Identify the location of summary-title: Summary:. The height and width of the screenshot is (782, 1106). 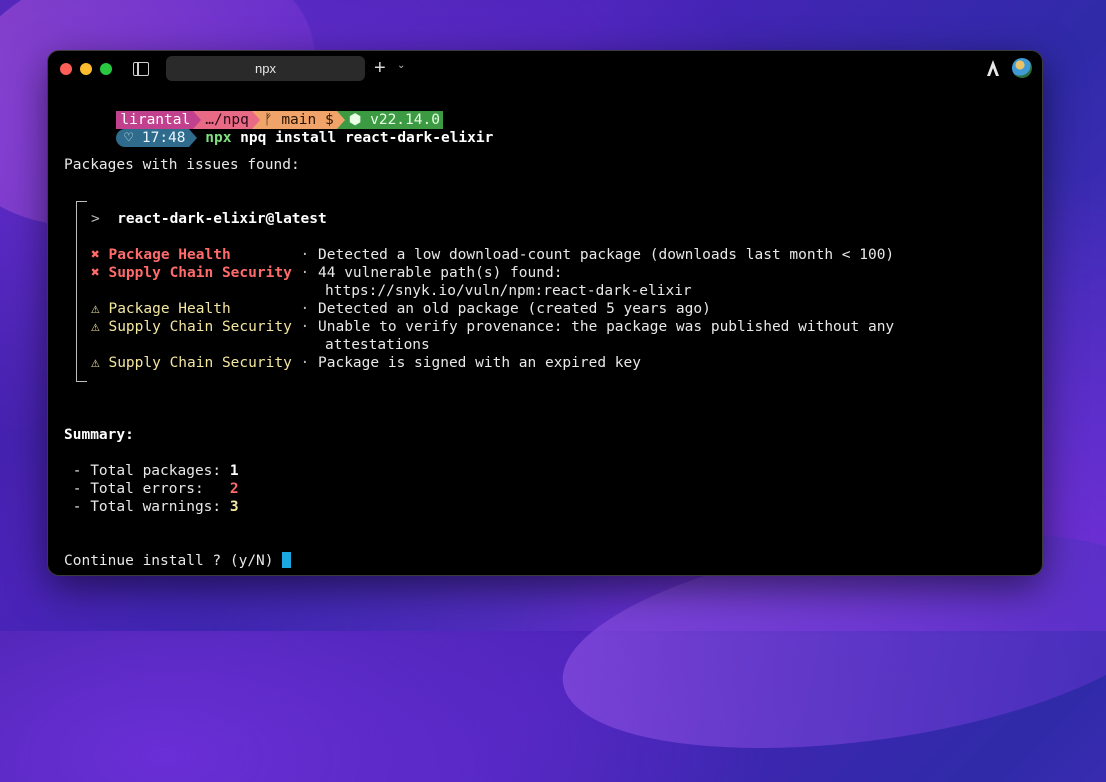
(99, 435).